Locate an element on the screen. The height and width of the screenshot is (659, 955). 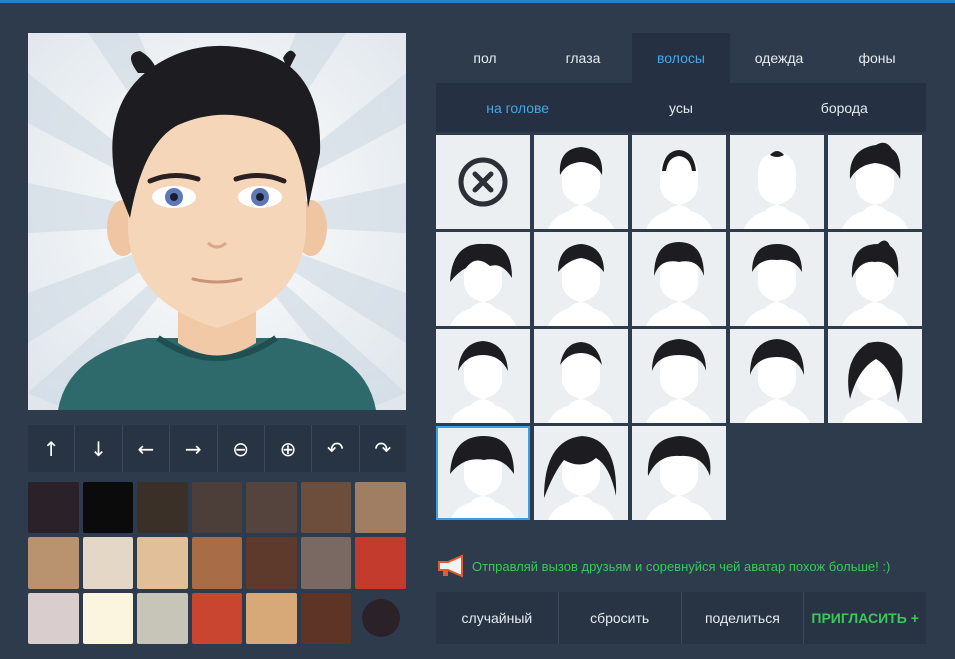
subtab-head: на голове is located at coordinates (517, 107).